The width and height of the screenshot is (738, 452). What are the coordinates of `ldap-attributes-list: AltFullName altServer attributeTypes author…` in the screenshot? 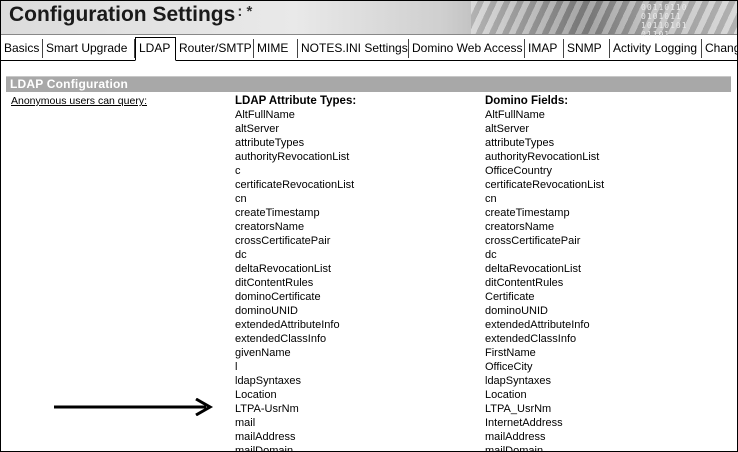 It's located at (295, 280).